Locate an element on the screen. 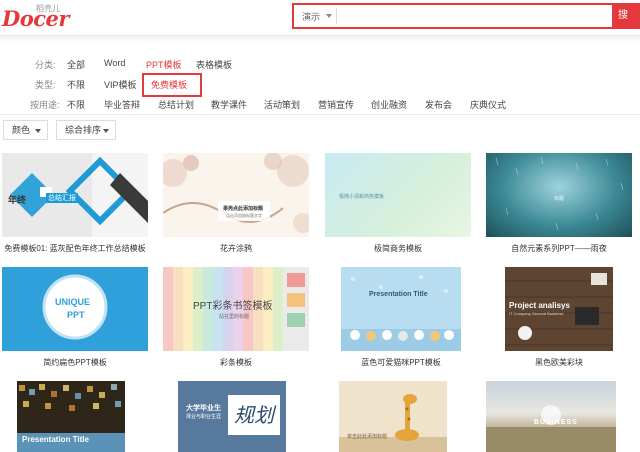 This screenshot has width=640, height=452. color-filter-dropdown: 颜色 is located at coordinates (25, 130).